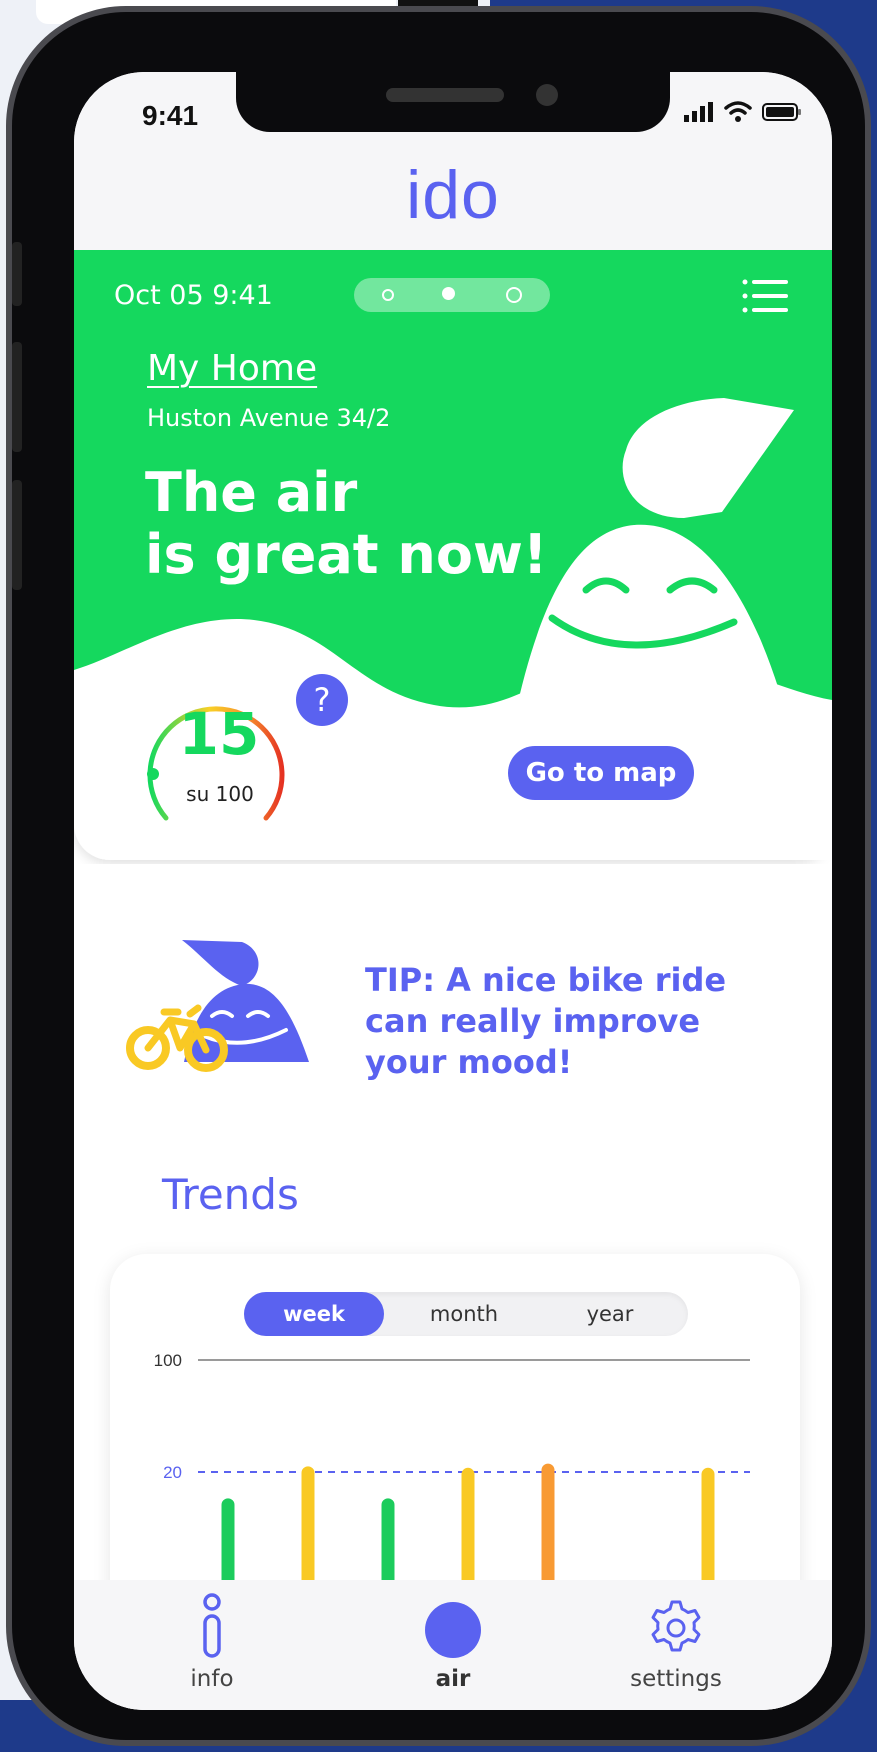 The image size is (877, 1752). I want to click on front-camera, so click(547, 95).